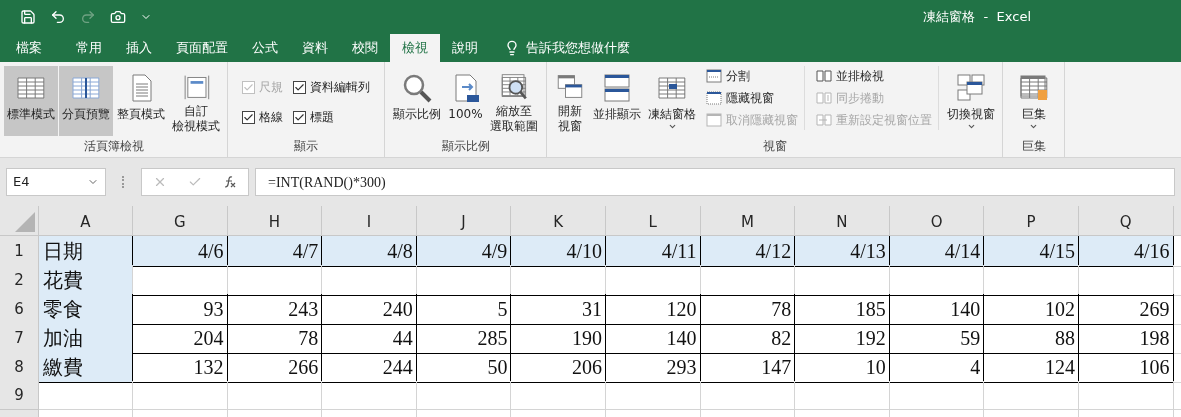  What do you see at coordinates (365, 48) in the screenshot?
I see `ribbon-tab: 校閱` at bounding box center [365, 48].